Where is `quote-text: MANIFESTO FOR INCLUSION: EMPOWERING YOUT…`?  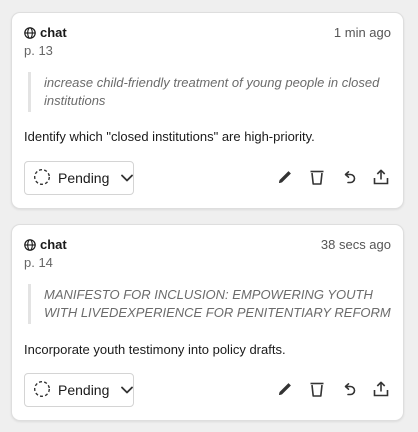 quote-text: MANIFESTO FOR INCLUSION: EMPOWERING YOUT… is located at coordinates (211, 304).